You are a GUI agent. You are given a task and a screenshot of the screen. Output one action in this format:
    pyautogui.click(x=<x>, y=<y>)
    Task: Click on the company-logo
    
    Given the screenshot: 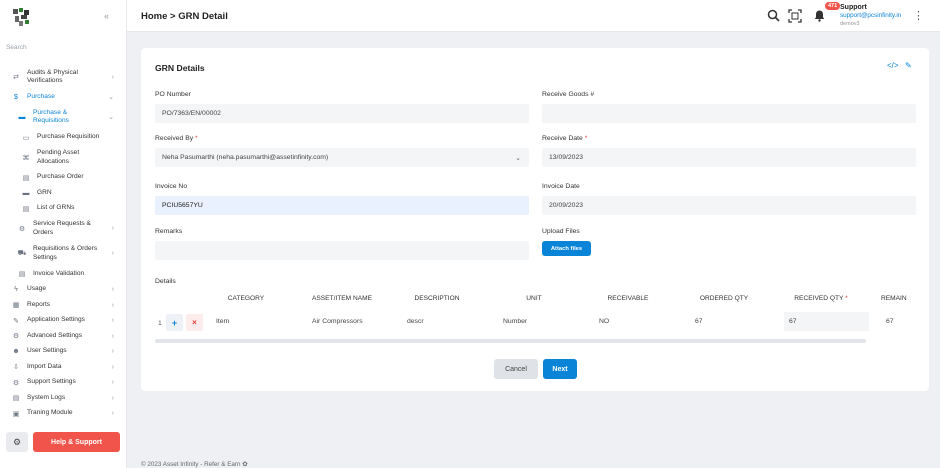 What is the action you would take?
    pyautogui.click(x=22, y=17)
    